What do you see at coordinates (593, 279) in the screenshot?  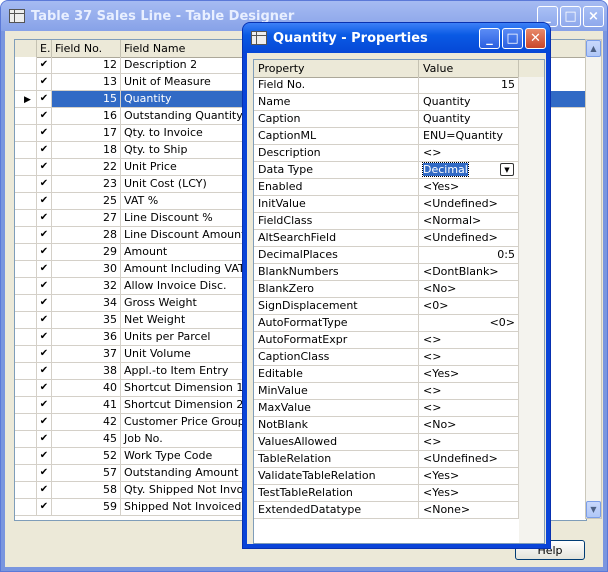 I see `designer-vertical-scrollbar: ▲ ▼` at bounding box center [593, 279].